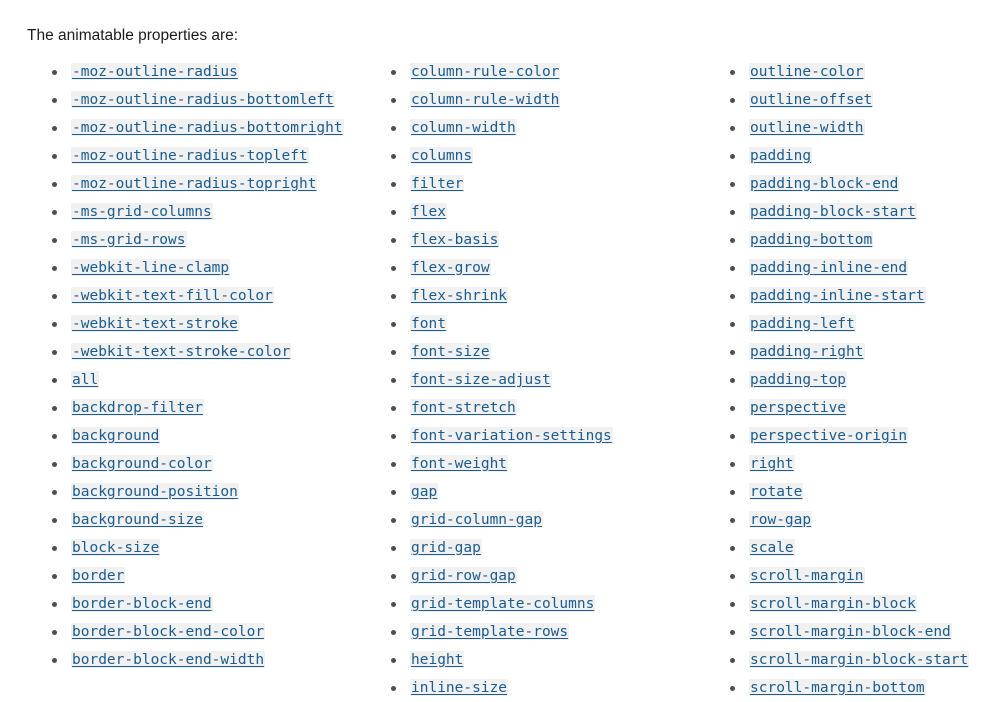 This screenshot has width=1007, height=702. What do you see at coordinates (172, 295) in the screenshot?
I see `property-link: -webkit-text-fill-color` at bounding box center [172, 295].